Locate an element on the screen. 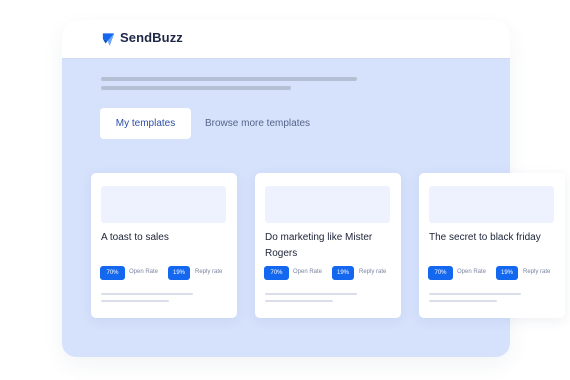 Image resolution: width=570 pixels, height=380 pixels. template-title: A toast to sales is located at coordinates (135, 237).